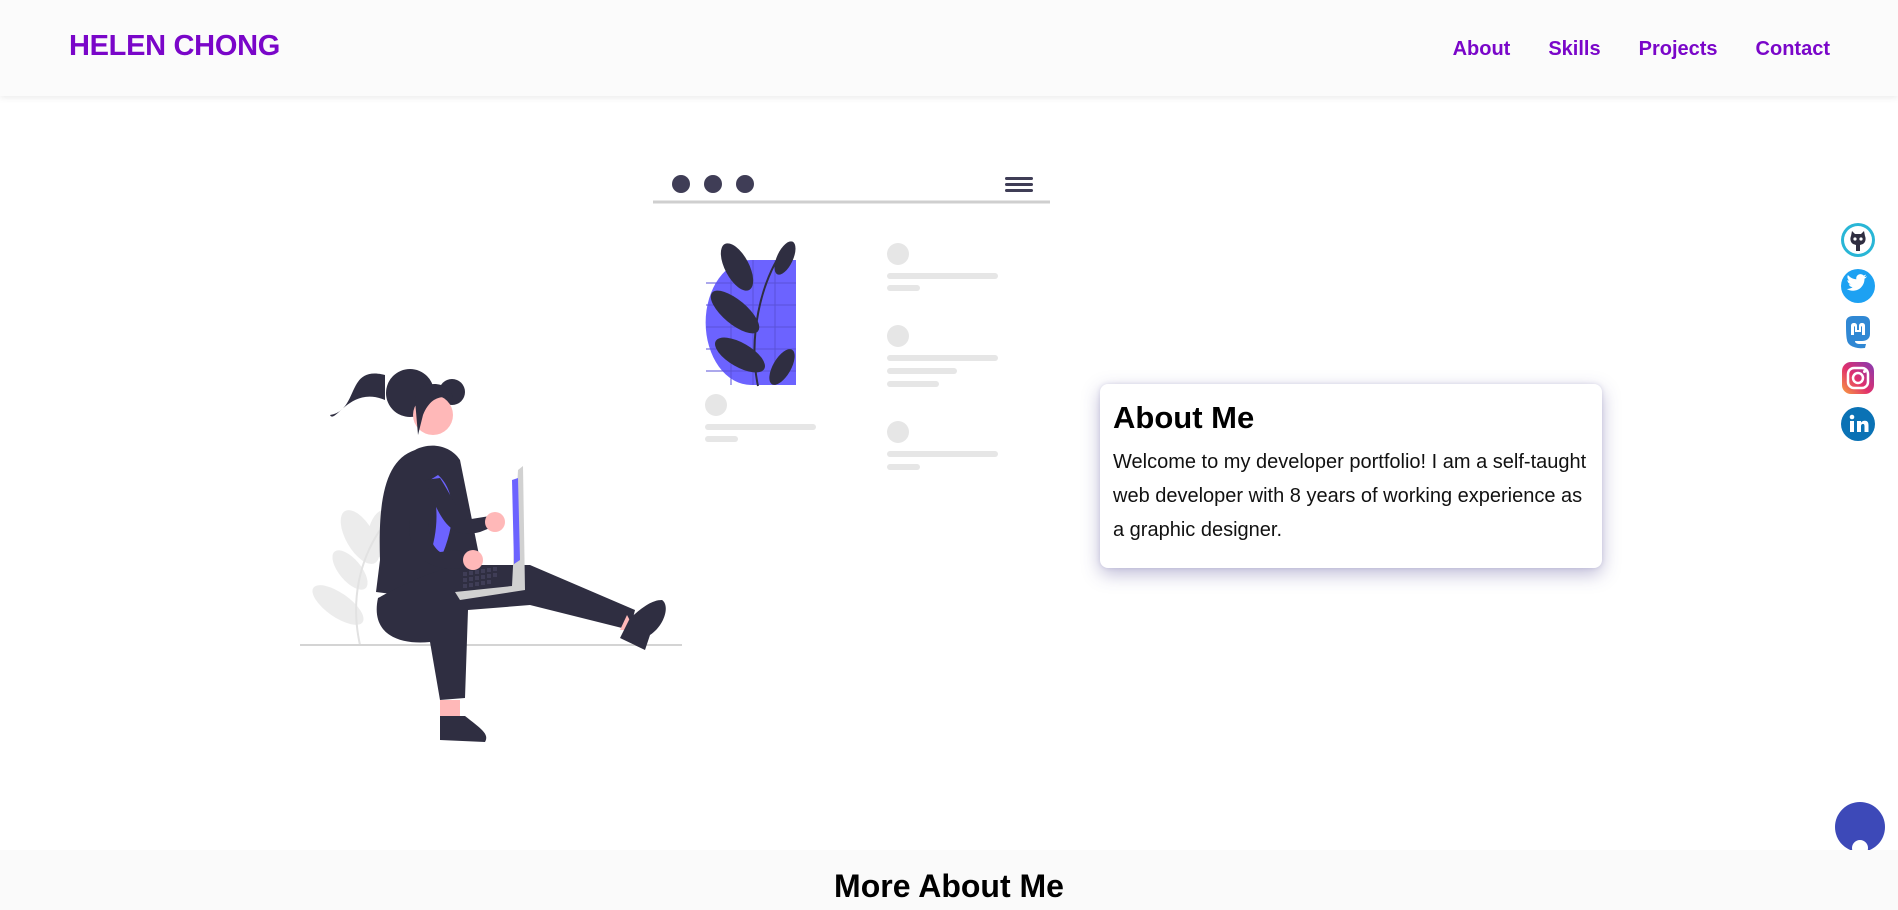  What do you see at coordinates (1858, 378) in the screenshot?
I see `instagram-icon` at bounding box center [1858, 378].